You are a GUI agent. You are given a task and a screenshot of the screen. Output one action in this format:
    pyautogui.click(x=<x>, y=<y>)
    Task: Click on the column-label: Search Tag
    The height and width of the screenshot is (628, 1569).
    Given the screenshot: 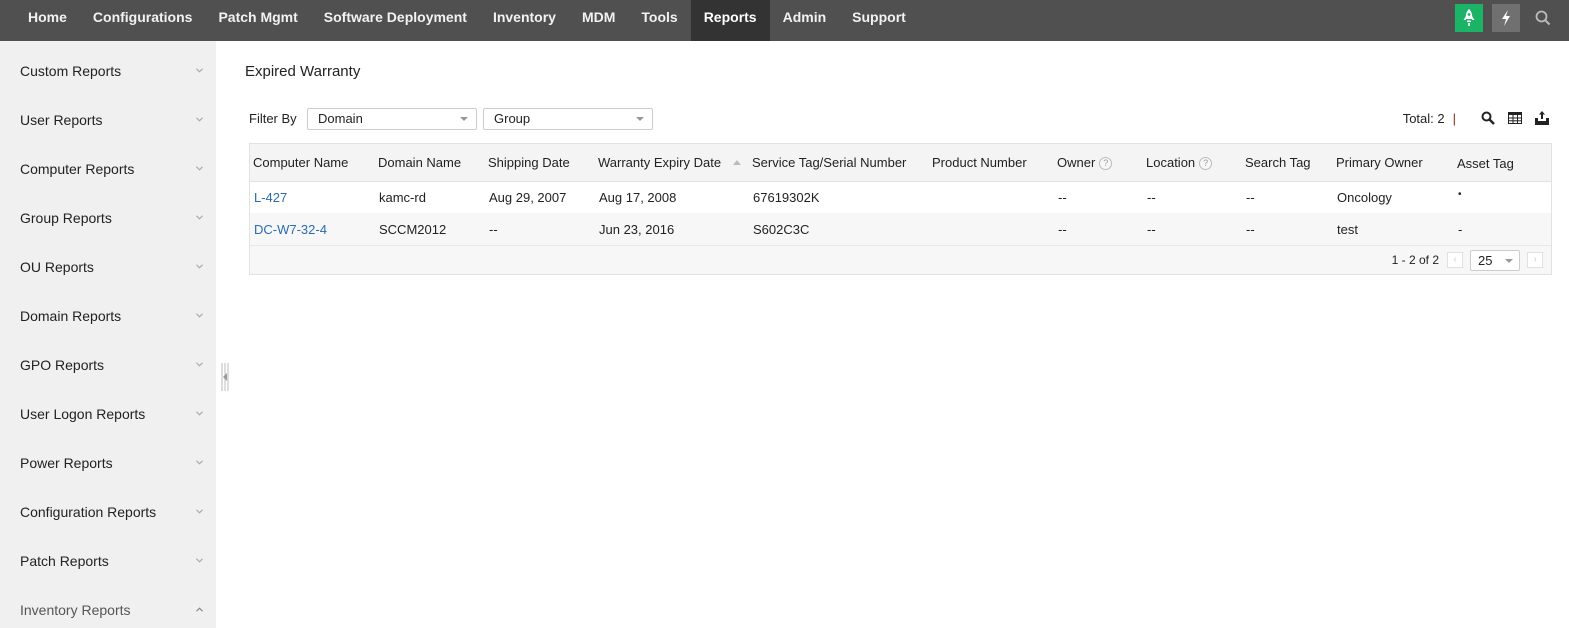 What is the action you would take?
    pyautogui.click(x=1278, y=162)
    